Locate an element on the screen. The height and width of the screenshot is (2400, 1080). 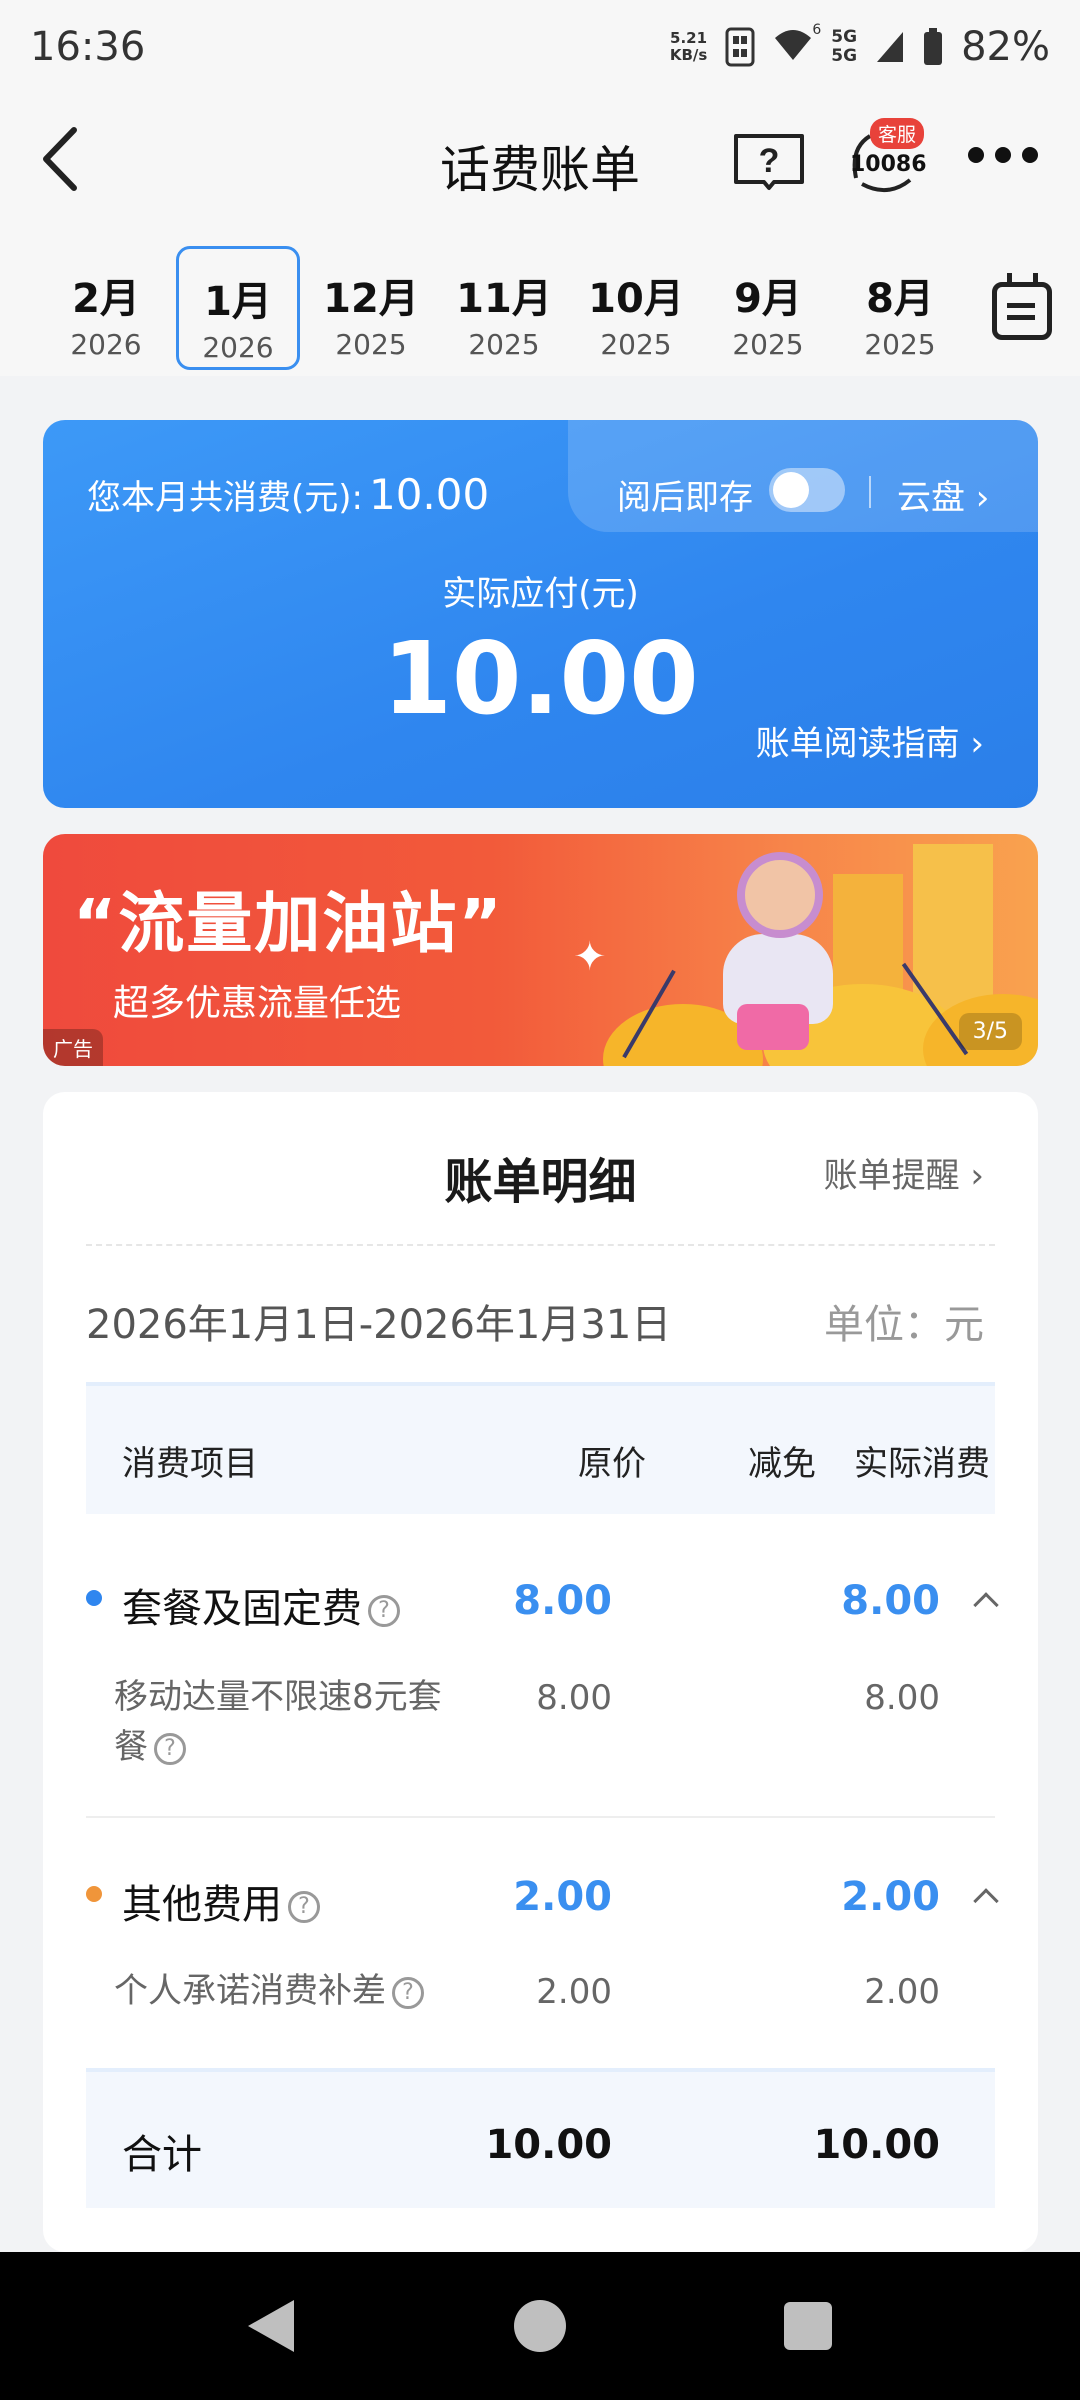
cloud-drive-link: 云盘 › is located at coordinates (943, 494).